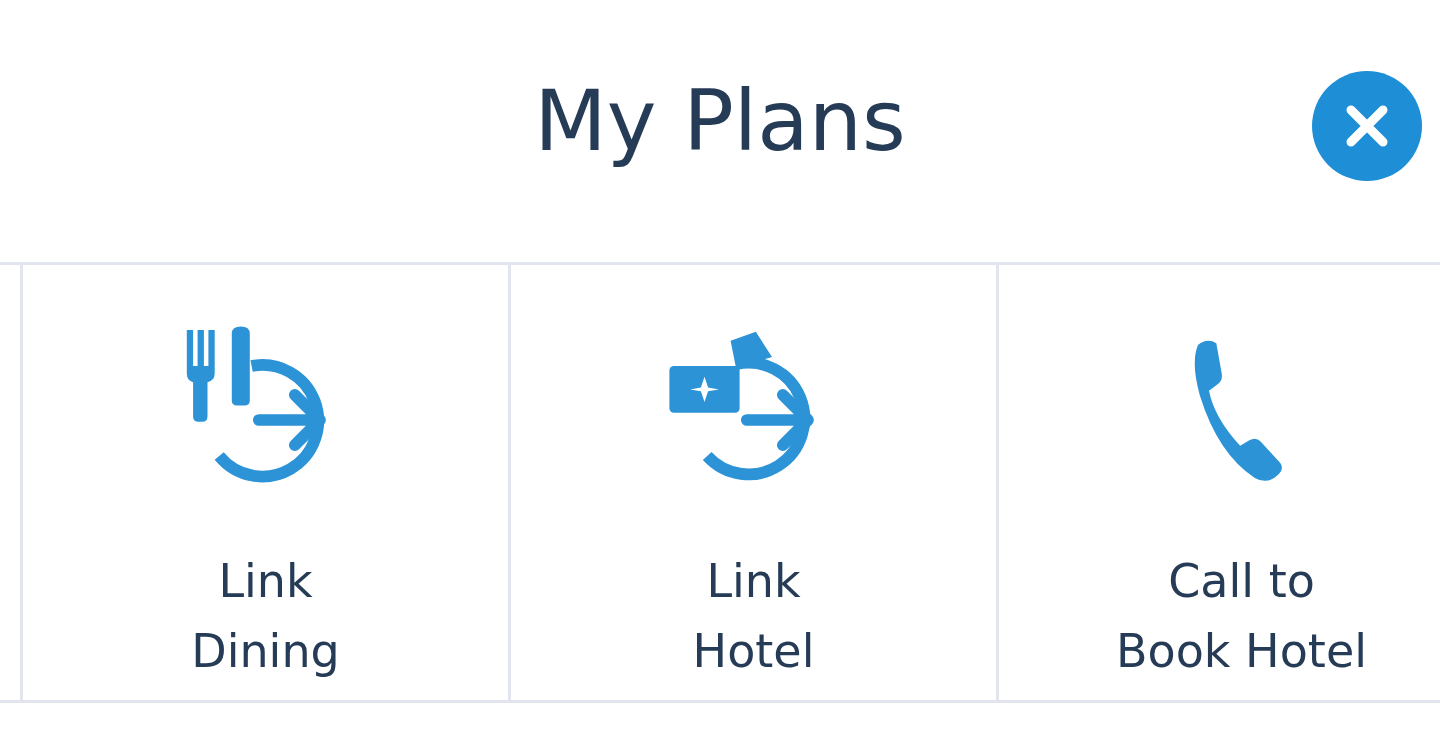 Image resolution: width=1440 pixels, height=736 pixels. I want to click on action-label: Link Dining, so click(265, 616).